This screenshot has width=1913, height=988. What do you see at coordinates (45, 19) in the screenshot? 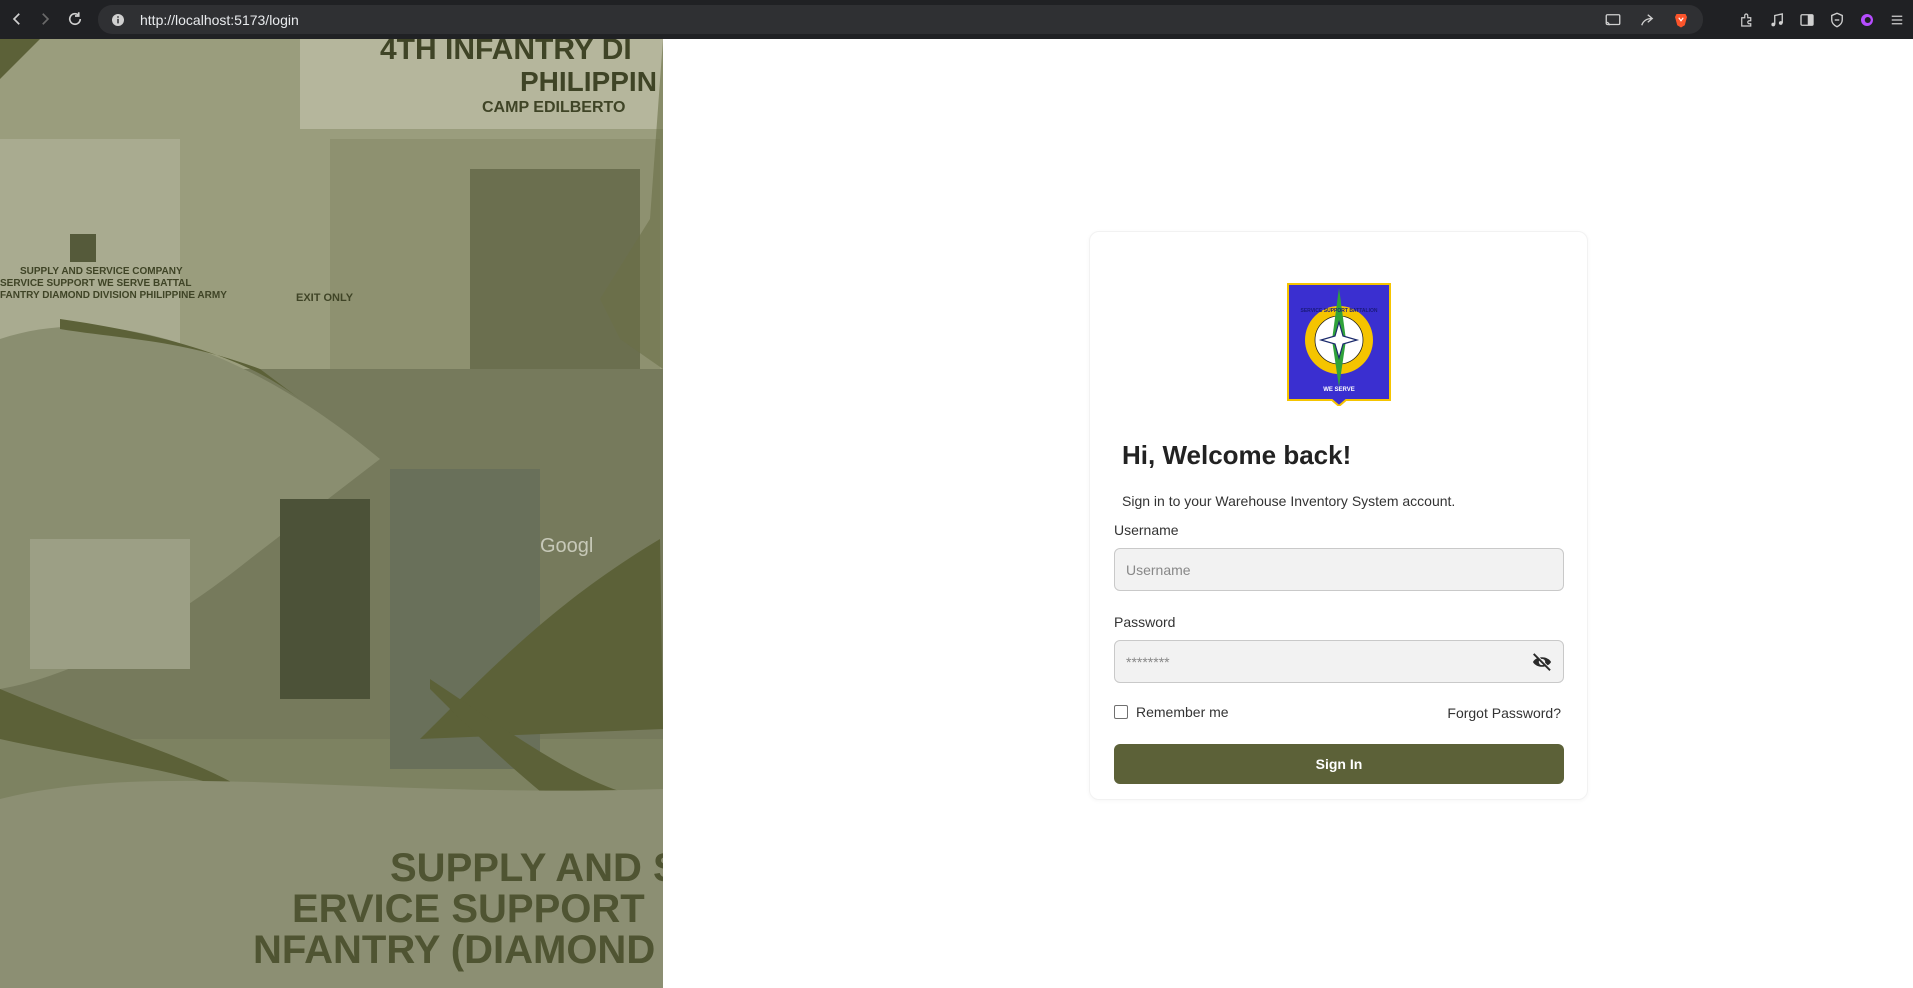
I see `forward-icon` at bounding box center [45, 19].